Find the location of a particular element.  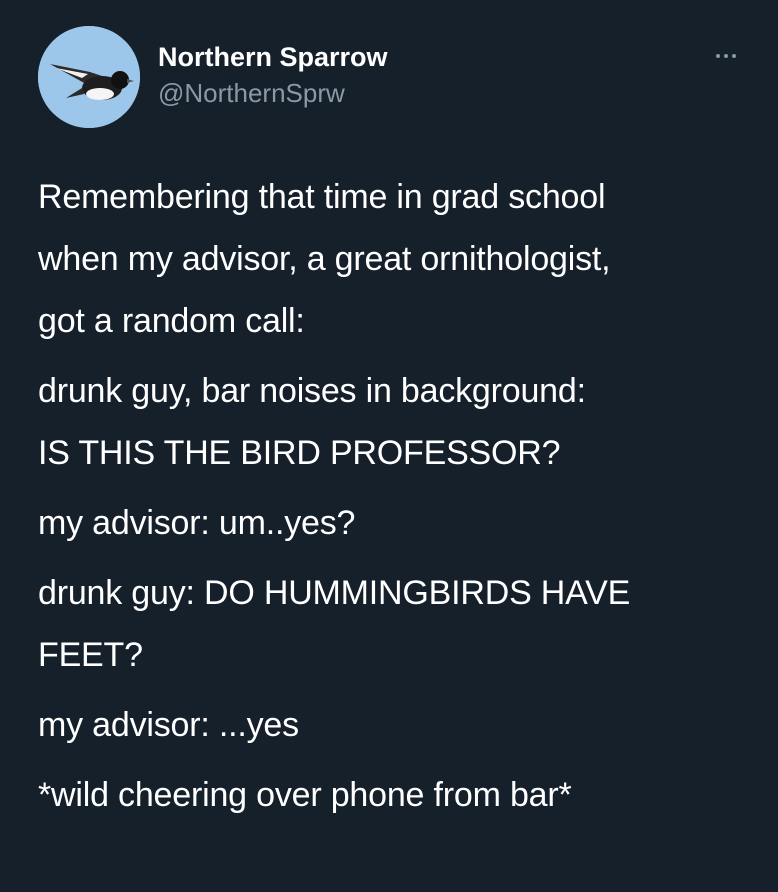

tweet-paragraph: my advisor: um..yes? is located at coordinates (398, 523).